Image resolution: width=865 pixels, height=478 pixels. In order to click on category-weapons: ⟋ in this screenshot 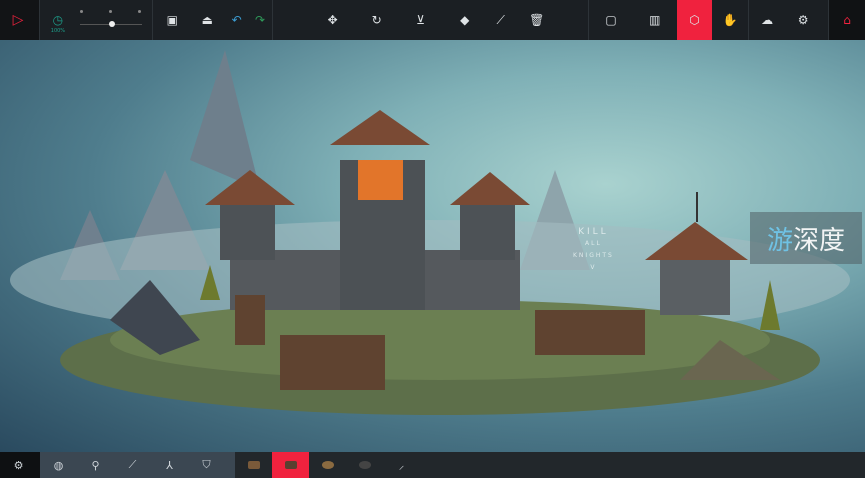, I will do `click(132, 465)`.